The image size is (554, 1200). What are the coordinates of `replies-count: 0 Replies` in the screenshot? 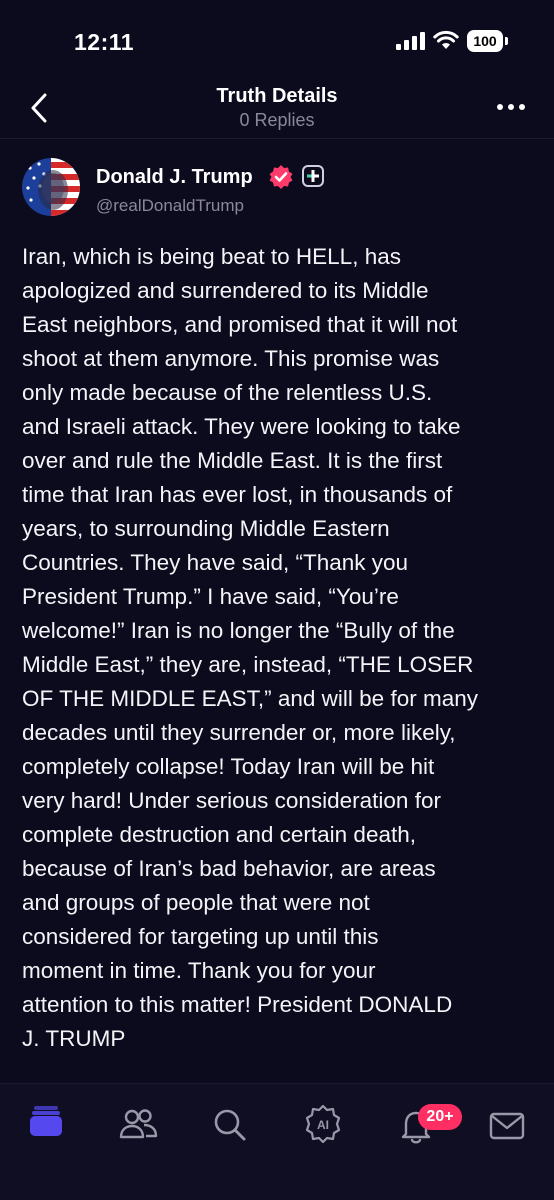 It's located at (277, 120).